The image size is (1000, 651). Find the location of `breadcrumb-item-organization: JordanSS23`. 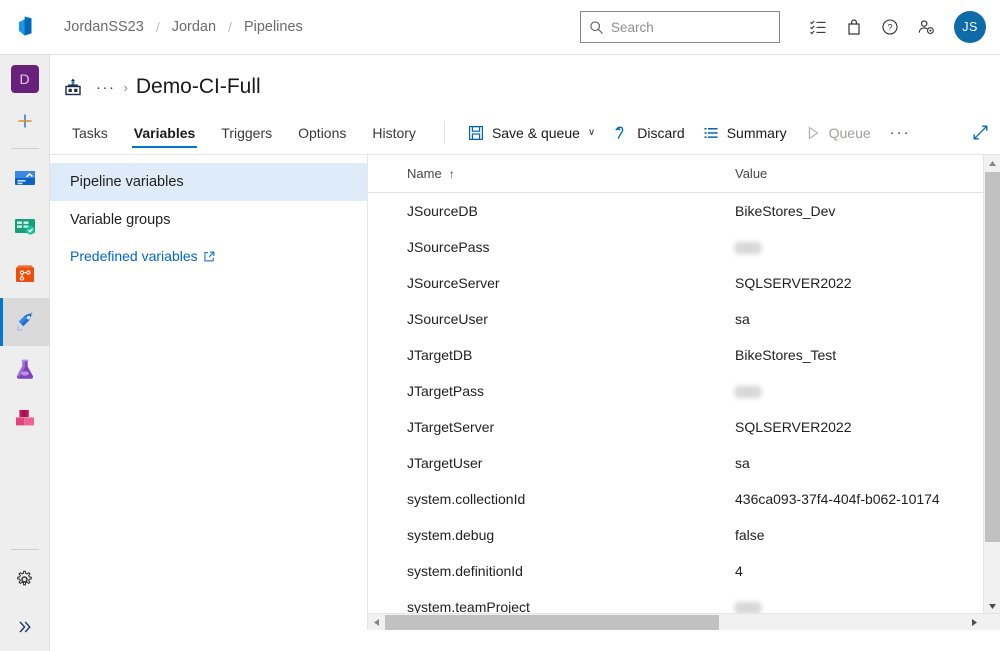

breadcrumb-item-organization: JordanSS23 is located at coordinates (104, 27).